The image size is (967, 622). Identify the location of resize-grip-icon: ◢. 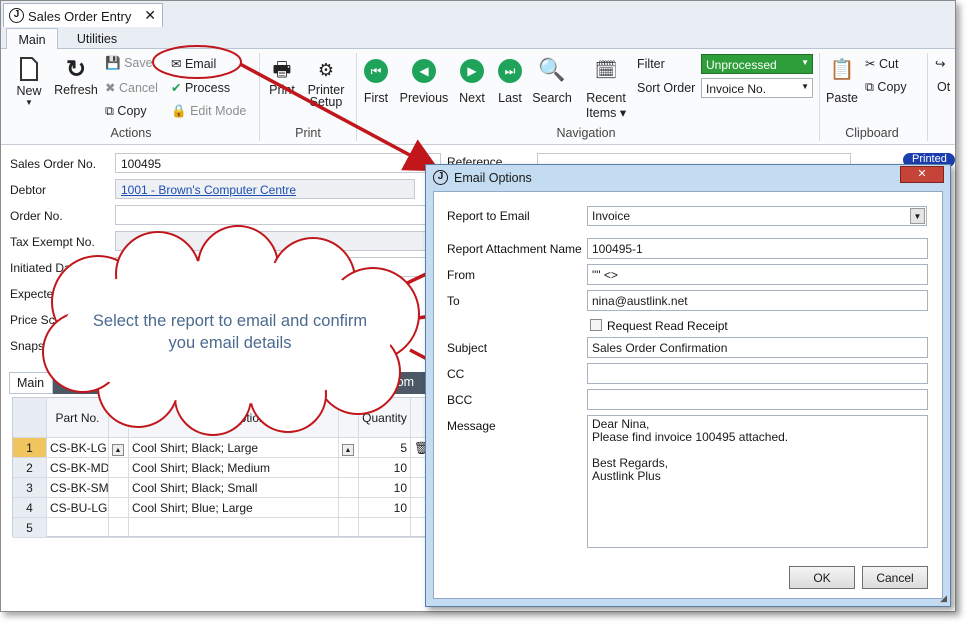
(943, 598).